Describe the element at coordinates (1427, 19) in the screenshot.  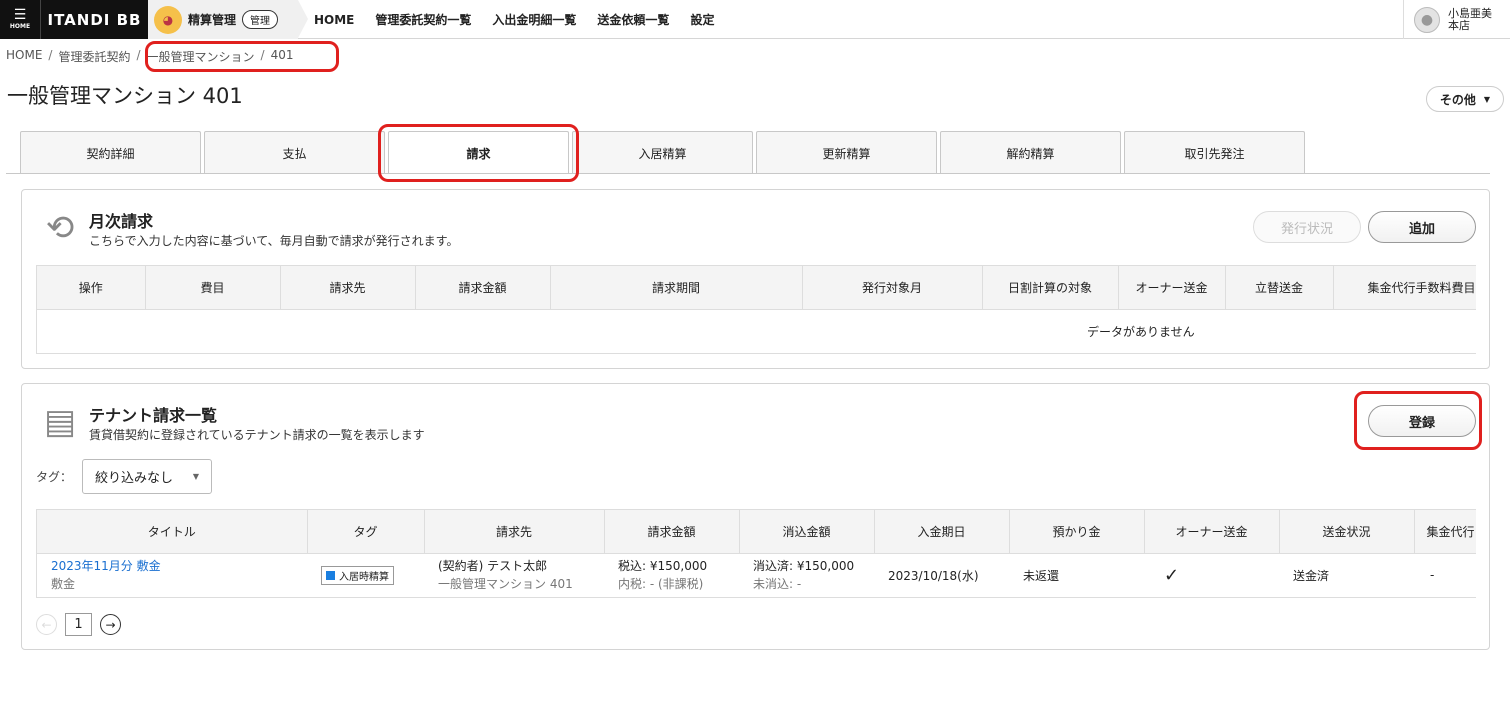
I see `user-avatar-icon: ●` at that location.